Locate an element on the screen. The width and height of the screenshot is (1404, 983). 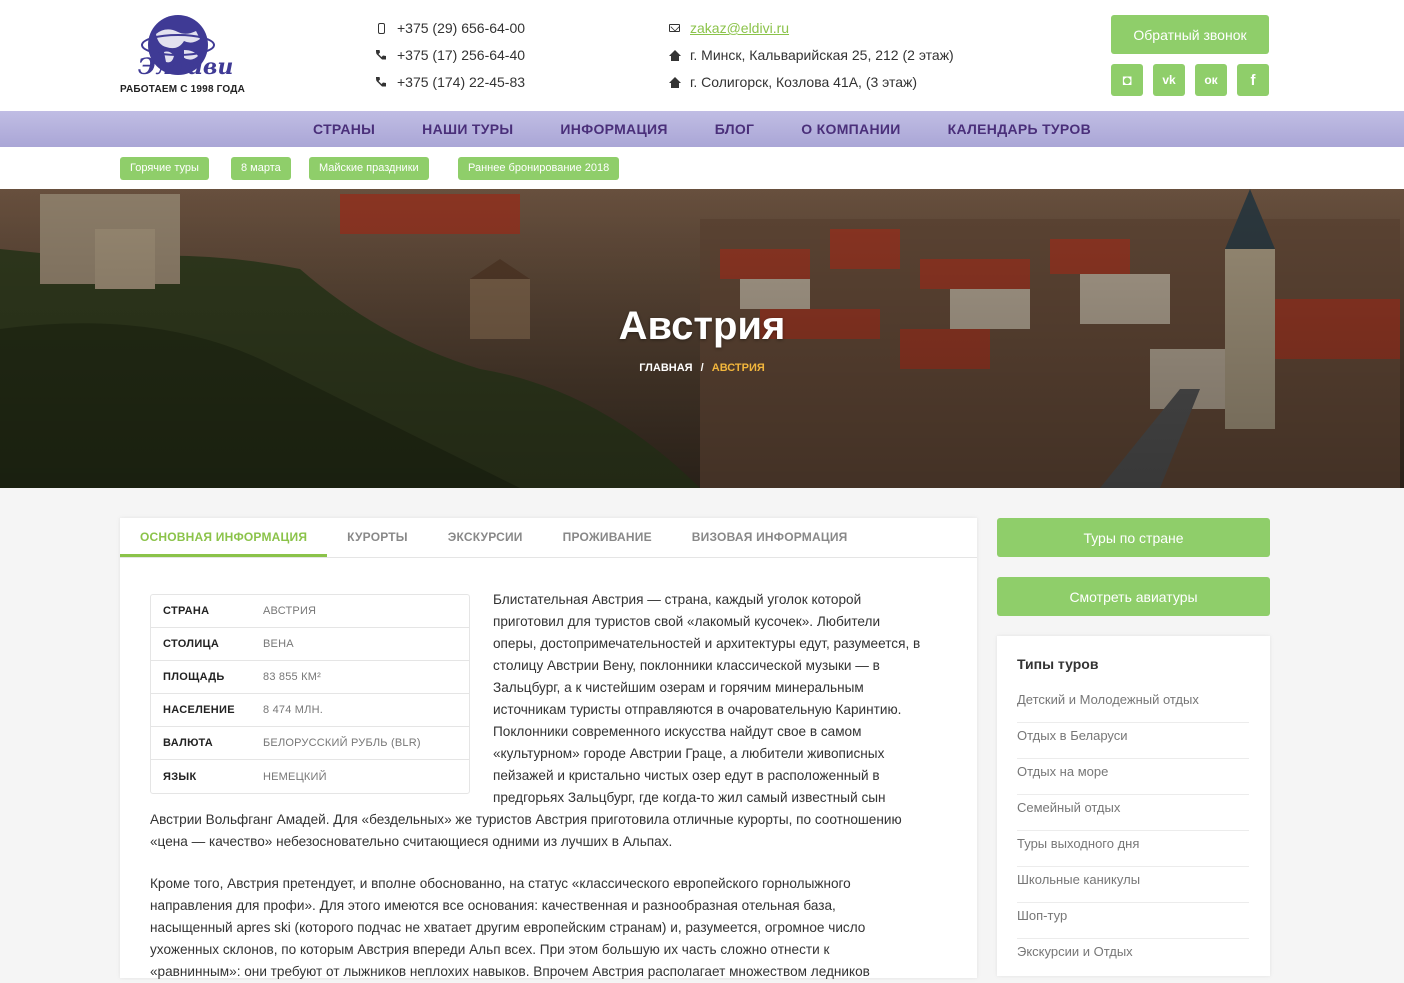
tab-visa-info: ВИЗОВАЯ ИНФОРМАЦИЯ is located at coordinates (770, 537).